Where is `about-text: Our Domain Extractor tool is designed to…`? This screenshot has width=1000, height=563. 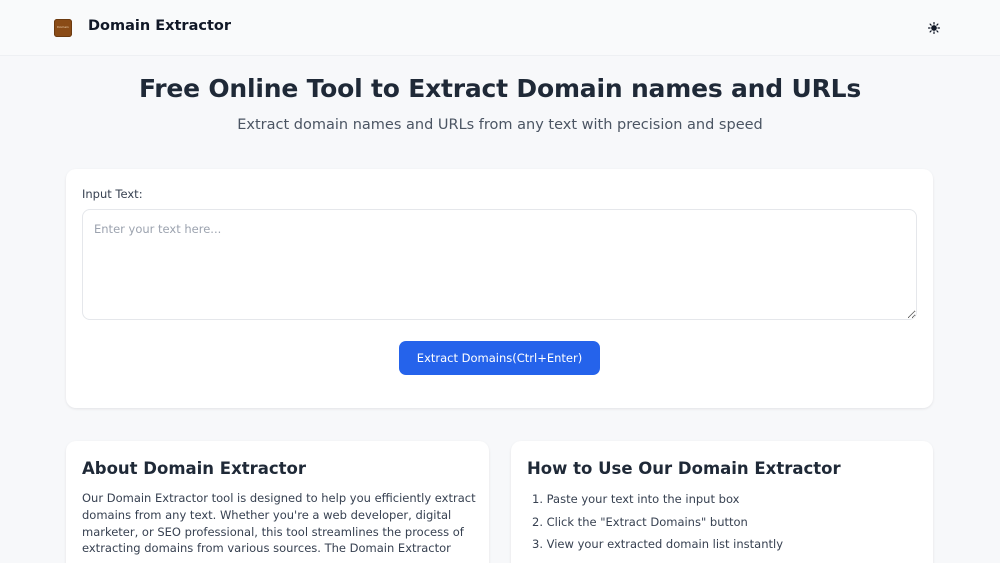 about-text: Our Domain Extractor tool is designed to… is located at coordinates (279, 523).